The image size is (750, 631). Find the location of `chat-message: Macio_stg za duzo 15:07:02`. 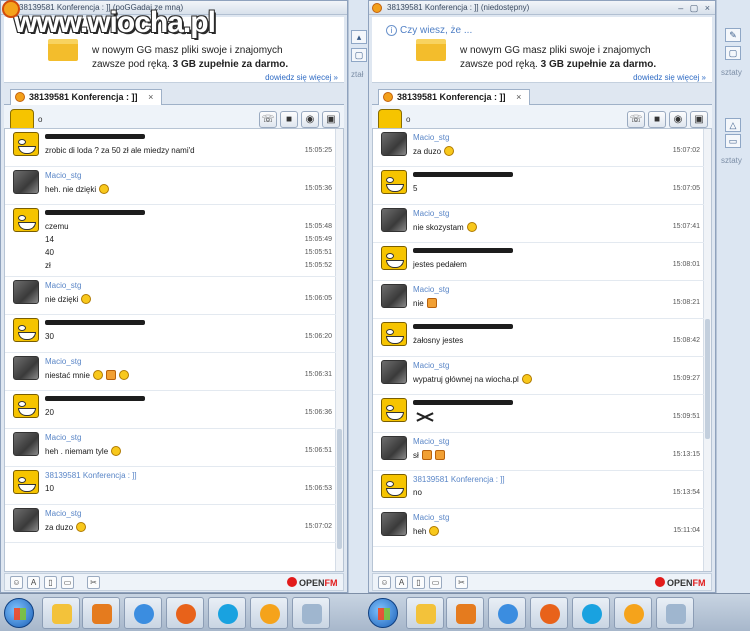

chat-message: Macio_stg za duzo 15:07:02 is located at coordinates (538, 148).